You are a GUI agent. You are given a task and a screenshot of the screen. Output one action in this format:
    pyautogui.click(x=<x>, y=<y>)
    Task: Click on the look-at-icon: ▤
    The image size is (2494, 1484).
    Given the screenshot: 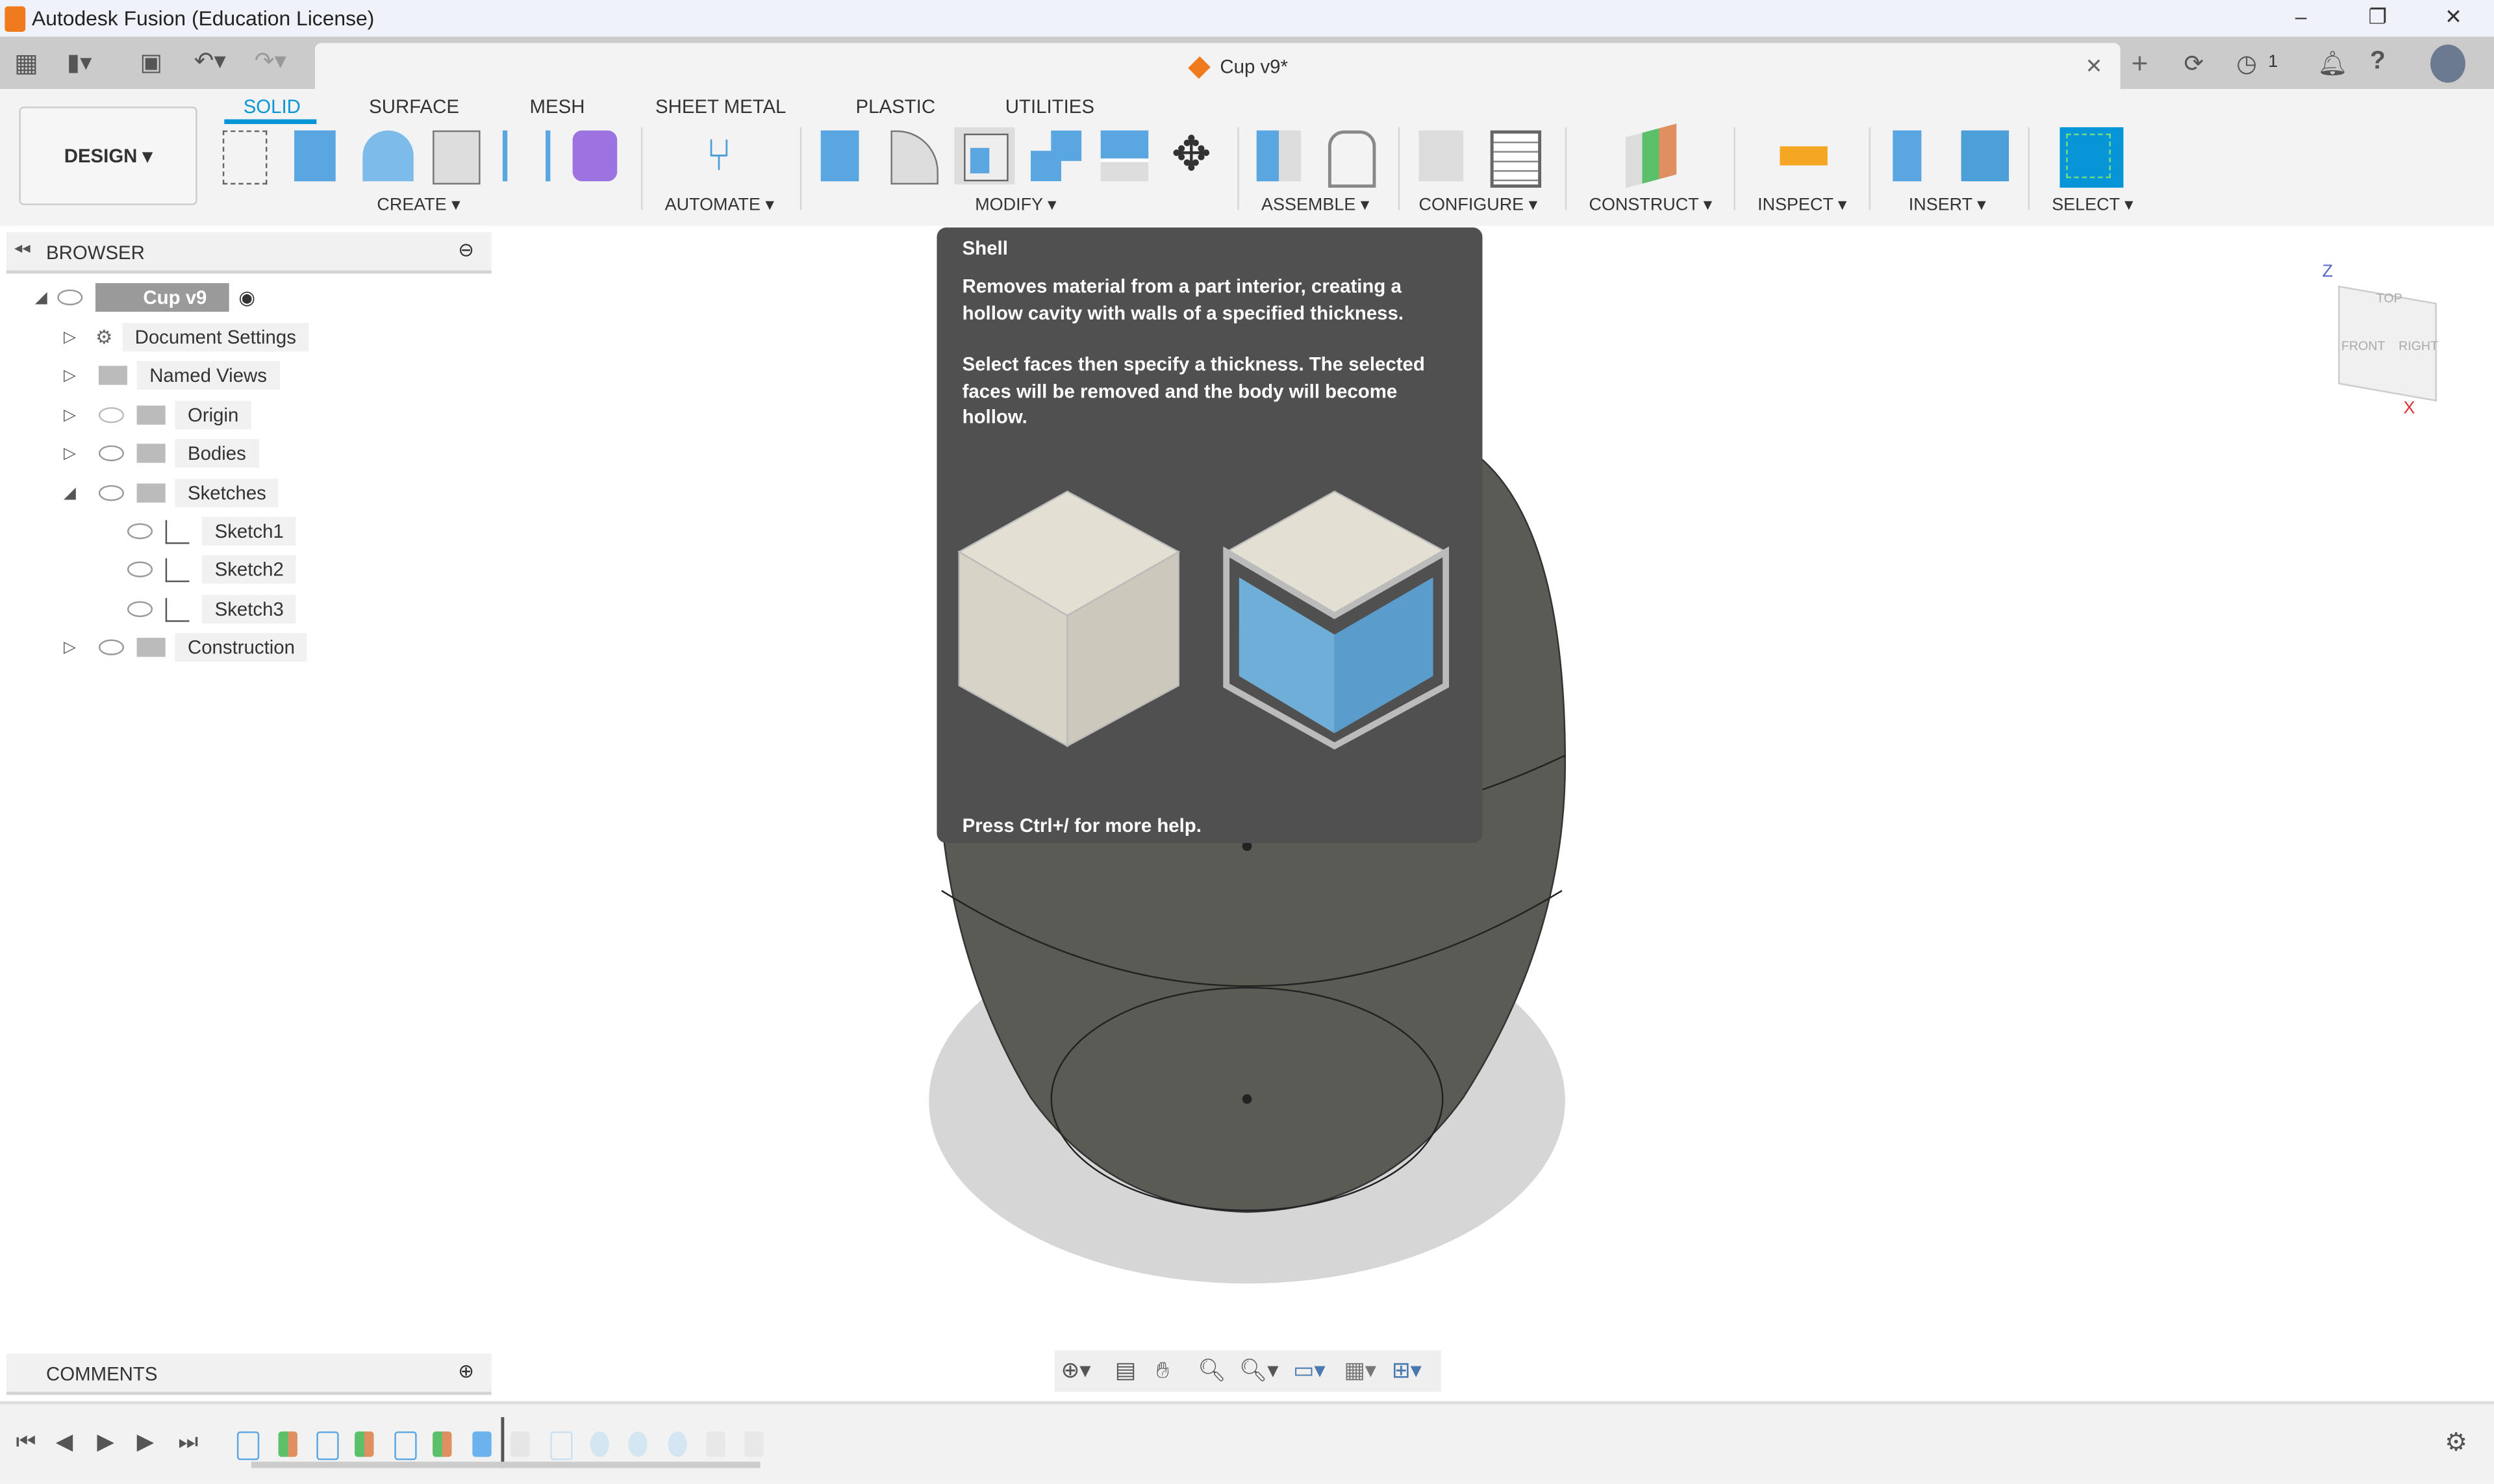 What is the action you would take?
    pyautogui.click(x=1125, y=1371)
    